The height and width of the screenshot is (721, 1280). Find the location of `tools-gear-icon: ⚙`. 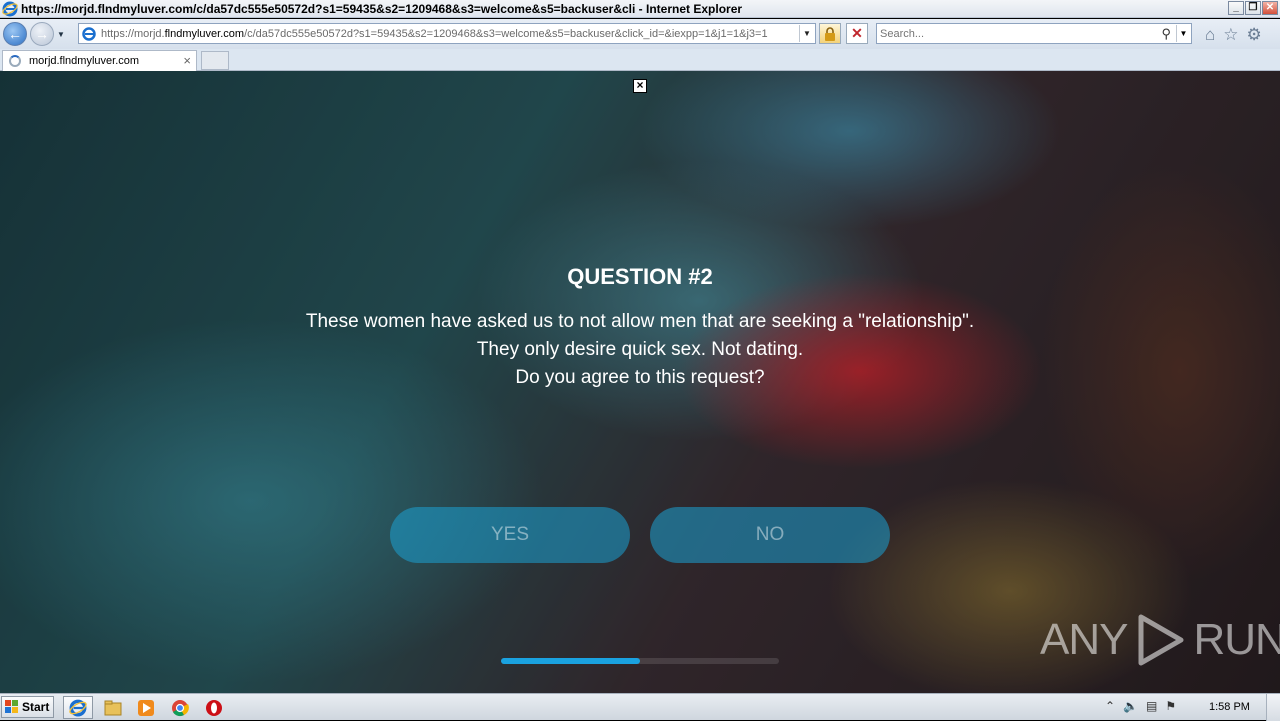

tools-gear-icon: ⚙ is located at coordinates (1254, 35).